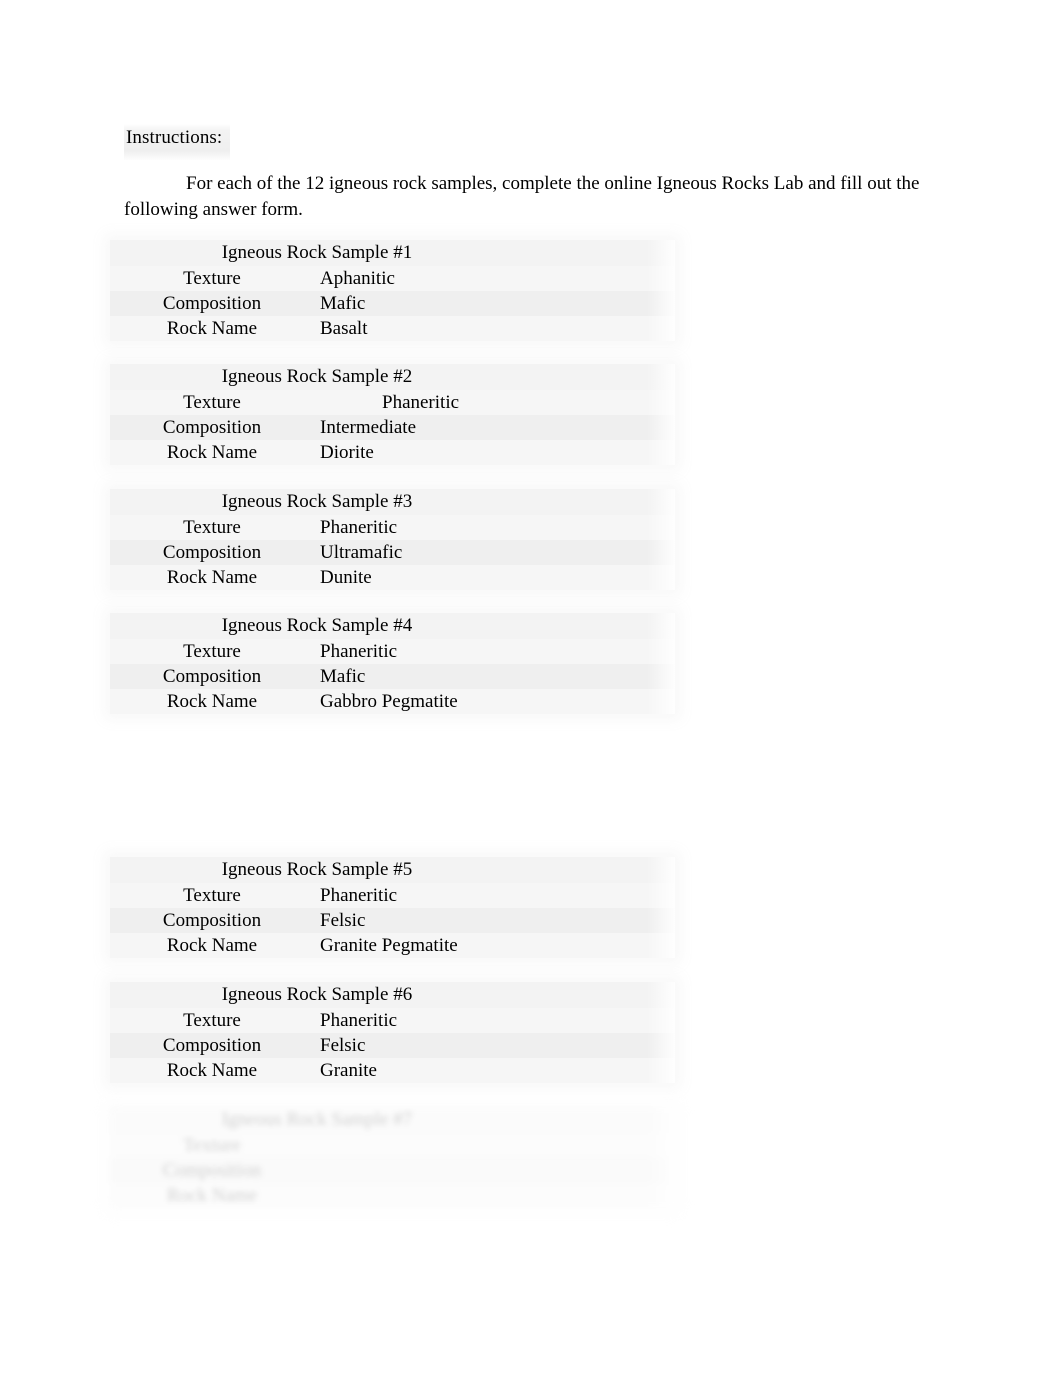 The height and width of the screenshot is (1377, 1062). I want to click on table-row: Rock Name Diorite, so click(392, 452).